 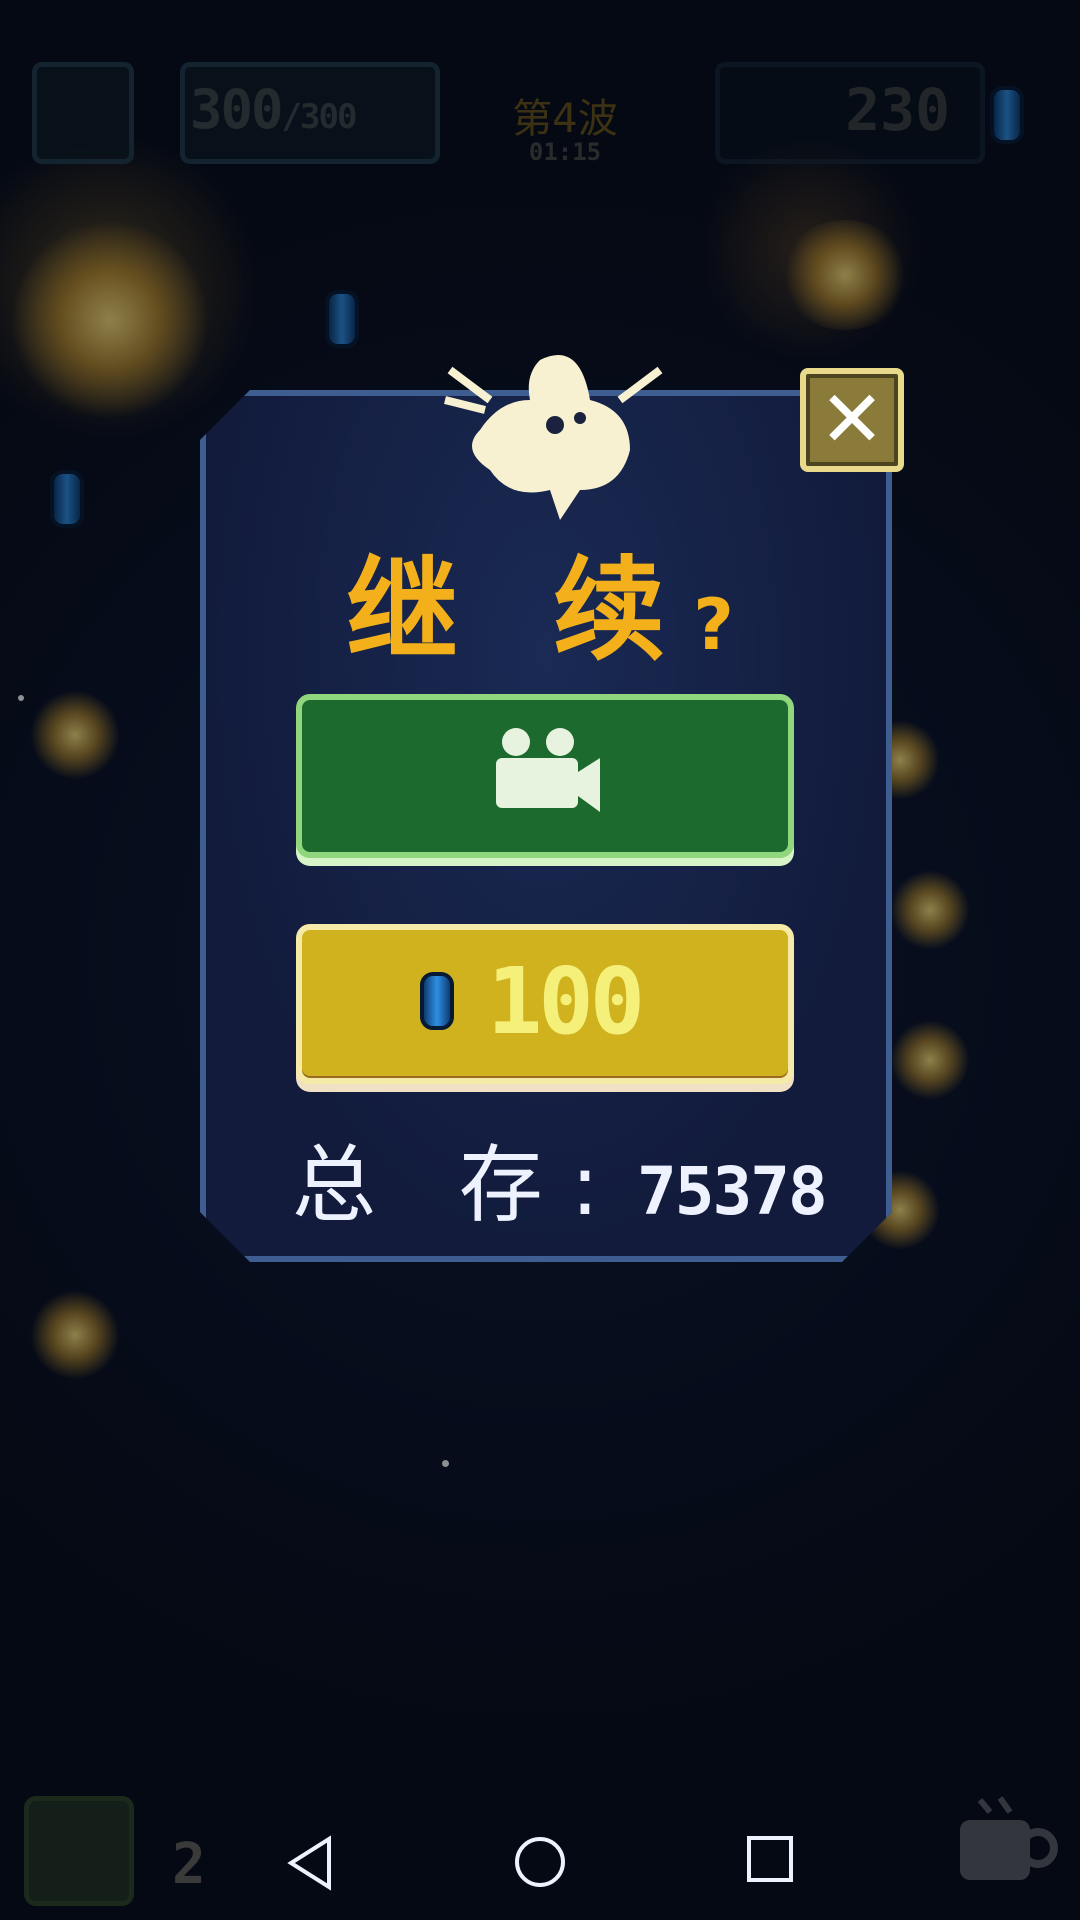 I want to click on close-button: ✕, so click(x=852, y=420).